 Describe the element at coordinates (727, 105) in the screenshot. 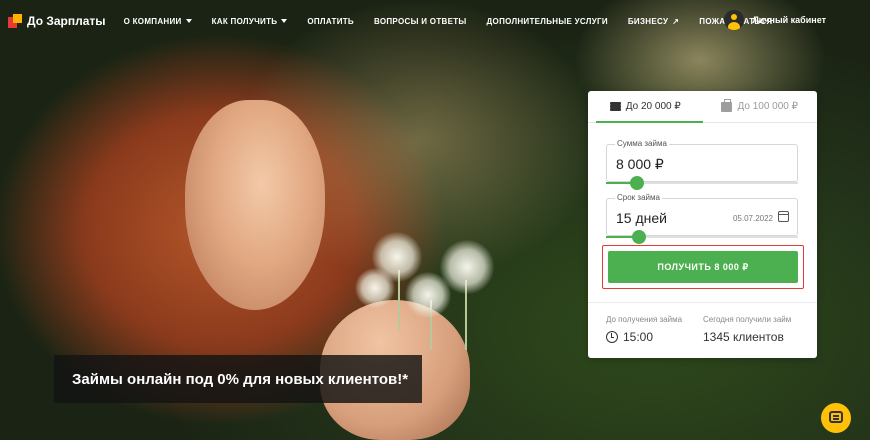

I see `briefcase-icon` at that location.